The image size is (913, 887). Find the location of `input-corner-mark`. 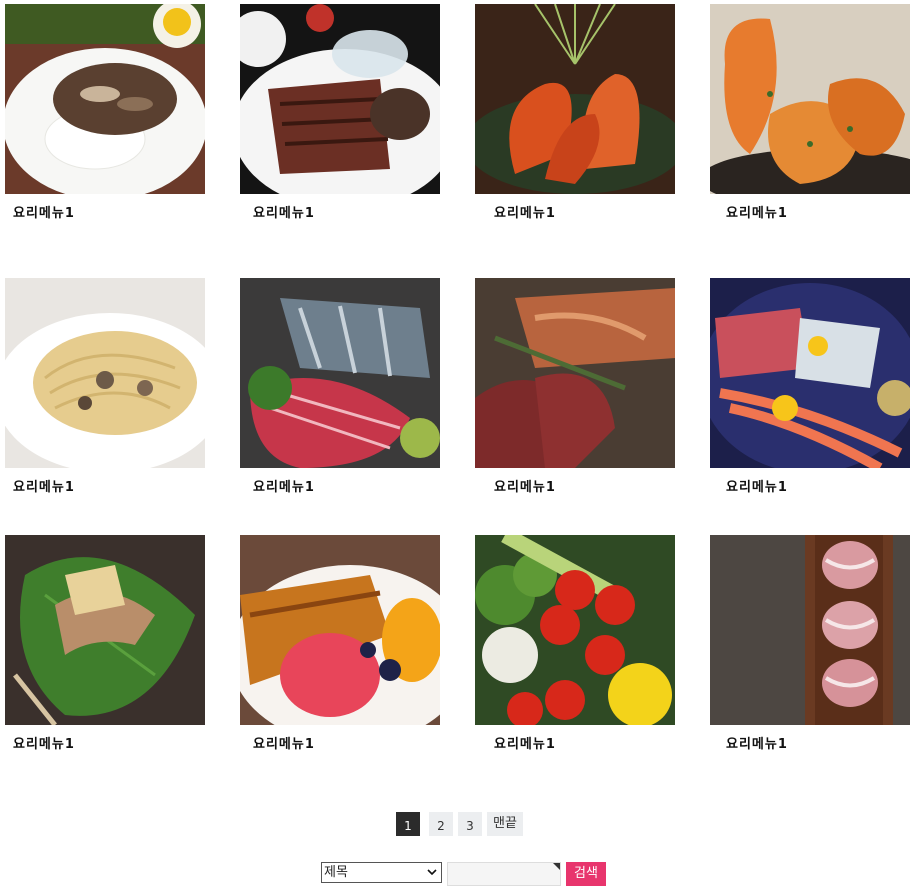

input-corner-mark is located at coordinates (556, 866).